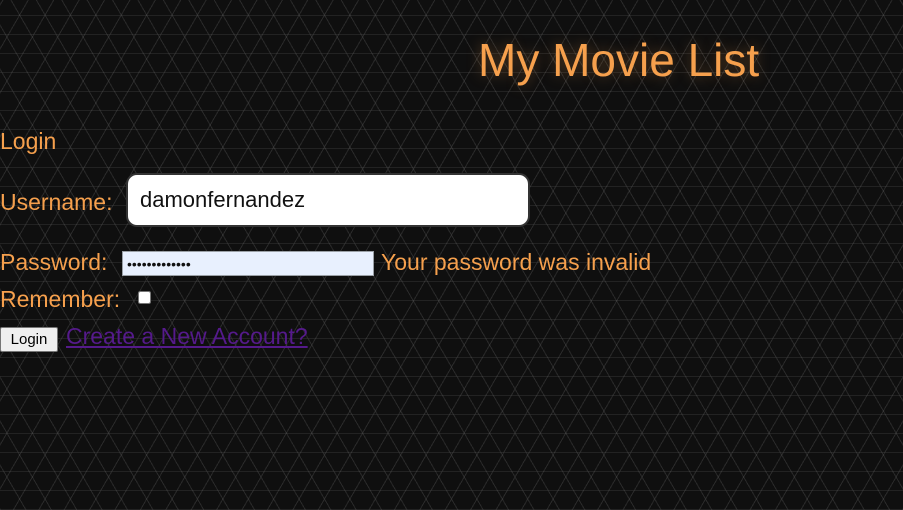 Image resolution: width=903 pixels, height=510 pixels. I want to click on login-button: Login, so click(29, 339).